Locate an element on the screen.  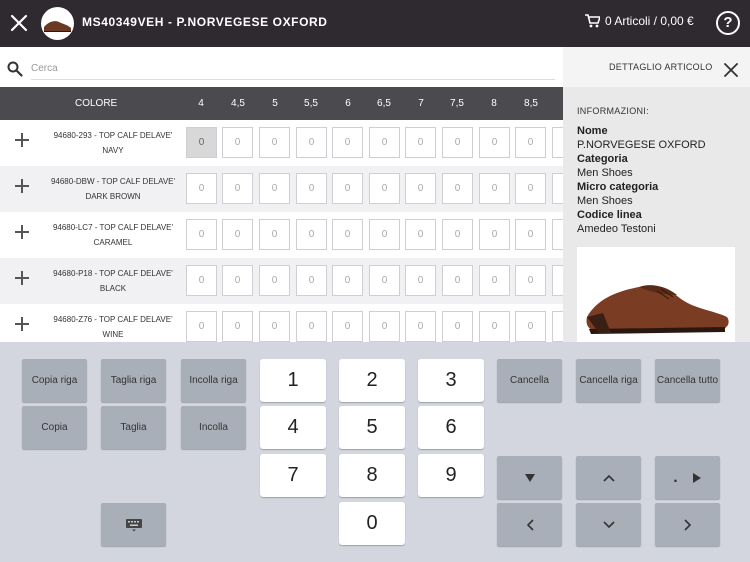
color-code: 94680-LC7 - TOP CALF DELAVE' is located at coordinates (113, 227).